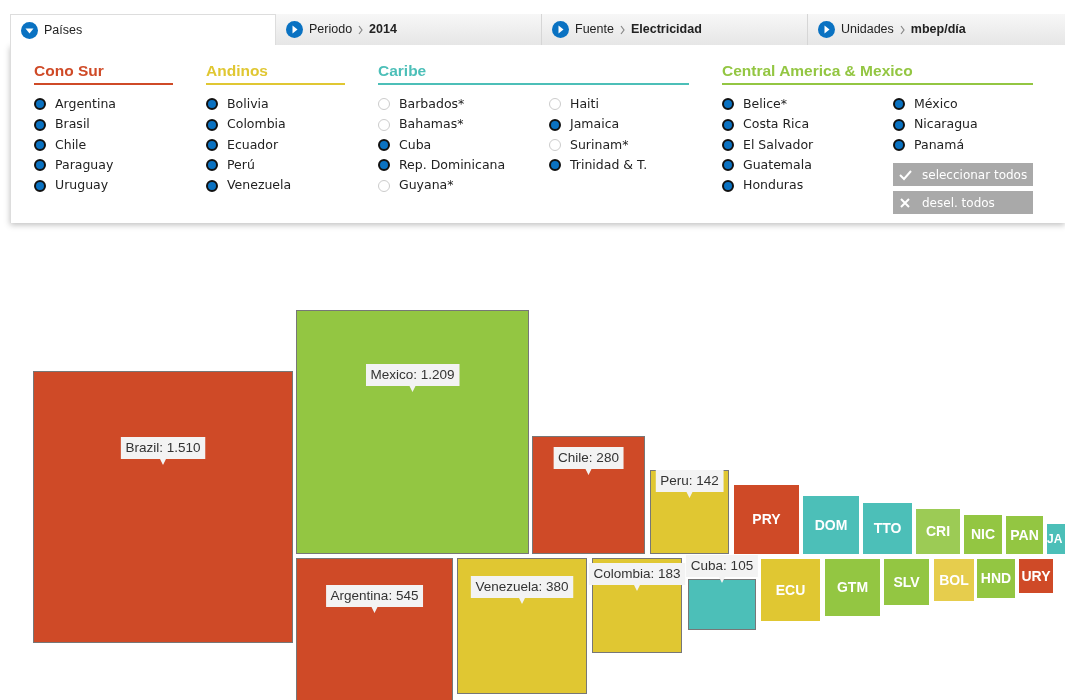 The height and width of the screenshot is (700, 1065). Describe the element at coordinates (143, 29) in the screenshot. I see `filter-tab: Países` at that location.